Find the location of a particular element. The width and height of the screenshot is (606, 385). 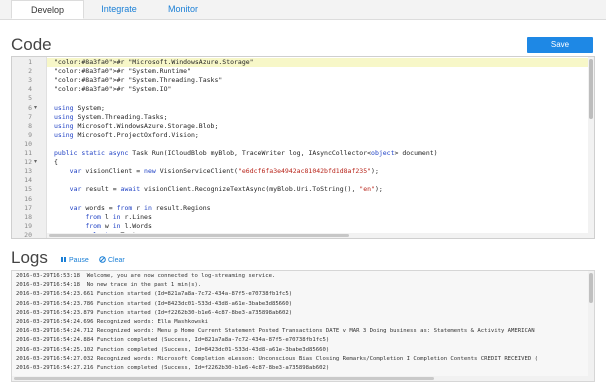

code-line: "color:#8a3fa0">#r "System.Runtime" is located at coordinates (122, 71).